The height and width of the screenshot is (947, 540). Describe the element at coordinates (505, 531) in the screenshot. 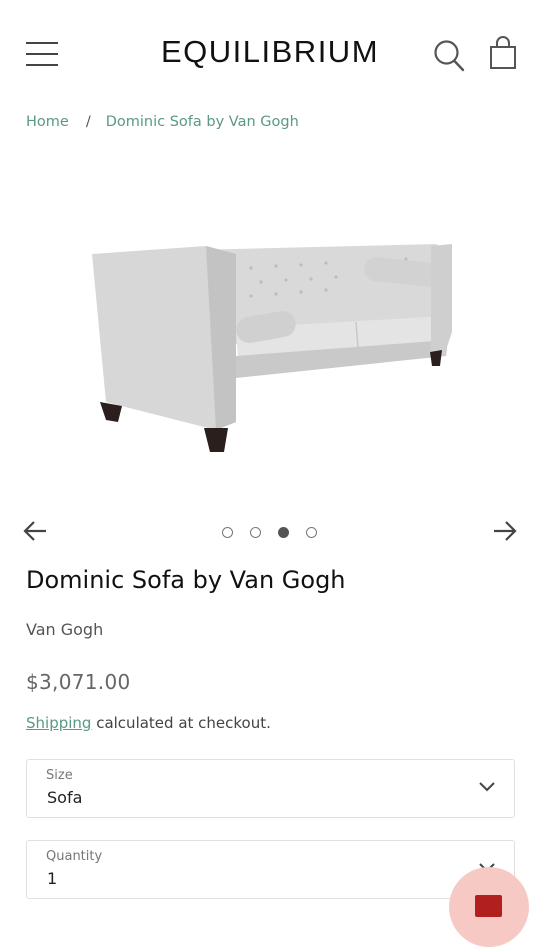

I see `arrow-right-icon` at that location.